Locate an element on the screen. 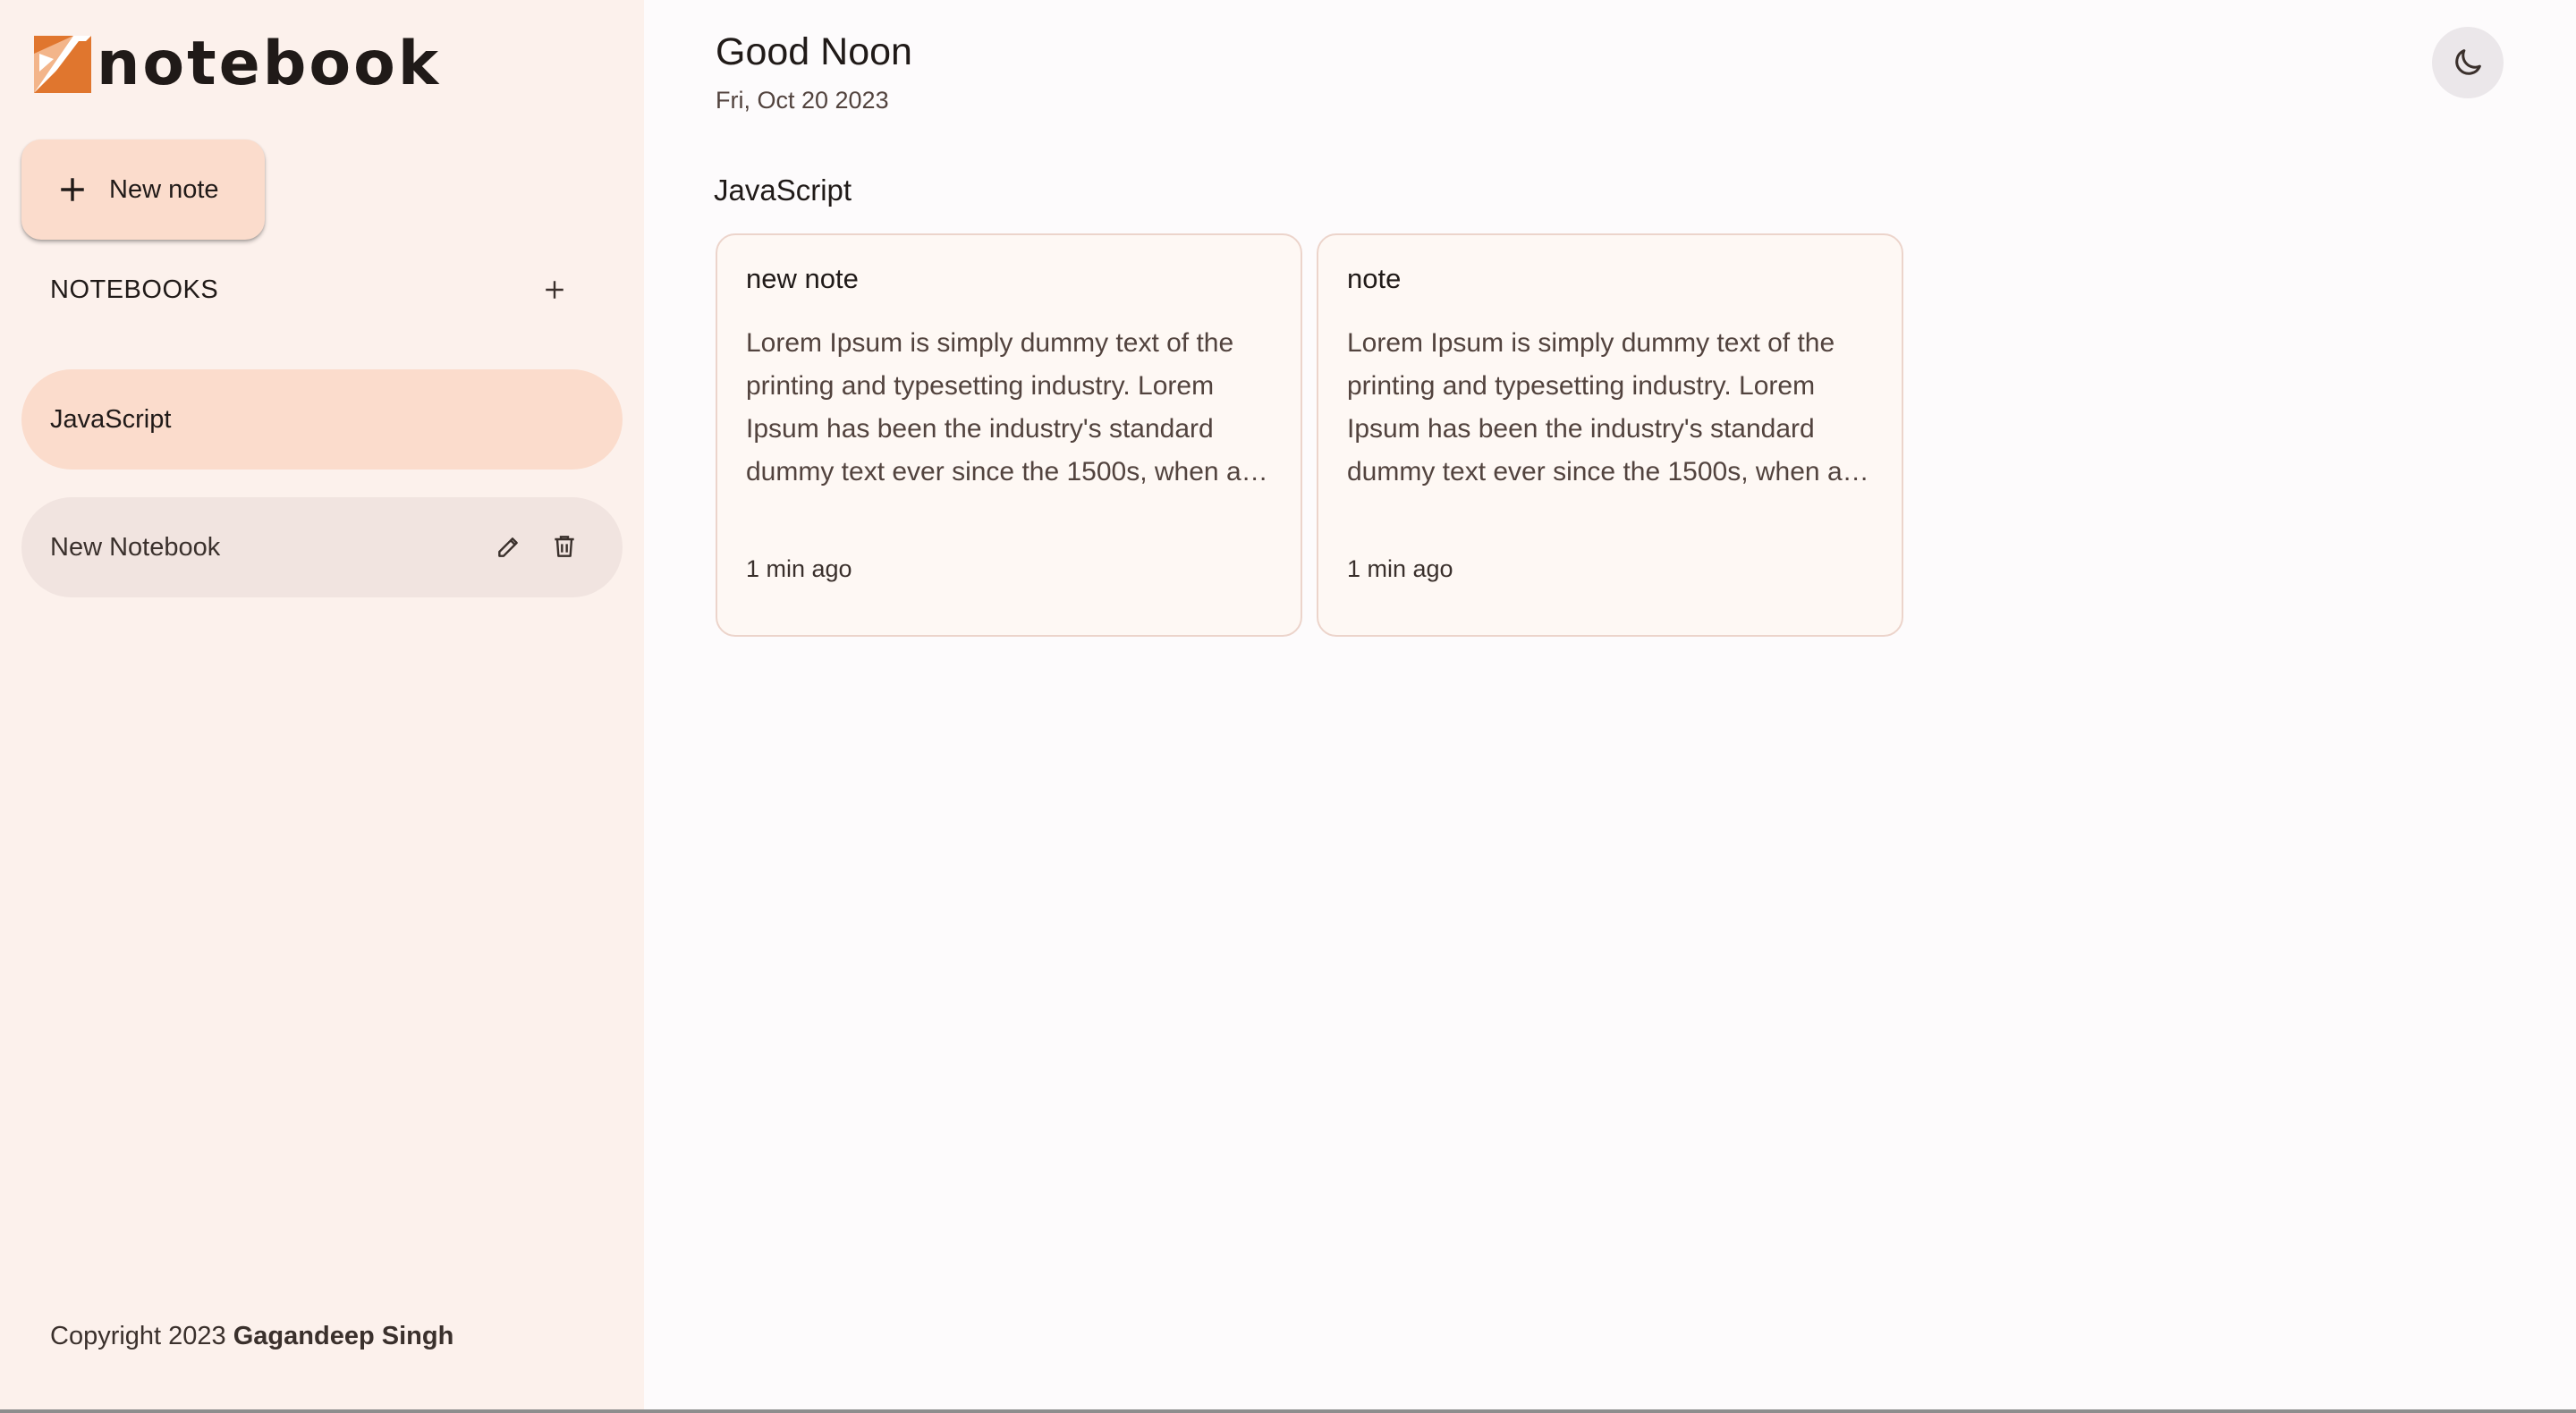 The width and height of the screenshot is (2576, 1413). copyright: Copyright 2023 Gagandeep Singh is located at coordinates (251, 1336).